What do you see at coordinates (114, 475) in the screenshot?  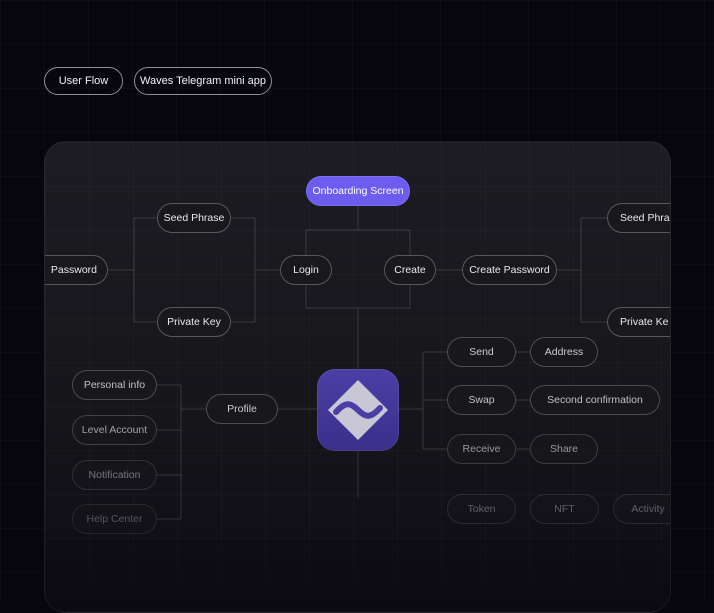 I see `node-notification: Notification` at bounding box center [114, 475].